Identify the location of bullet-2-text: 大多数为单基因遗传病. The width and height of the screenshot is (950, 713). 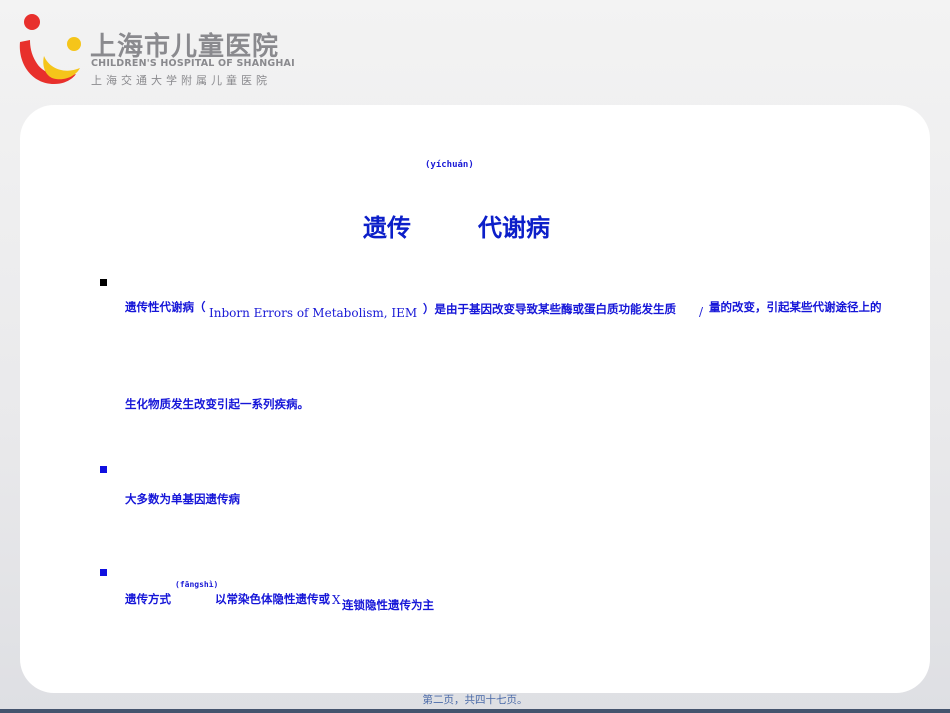
(182, 499).